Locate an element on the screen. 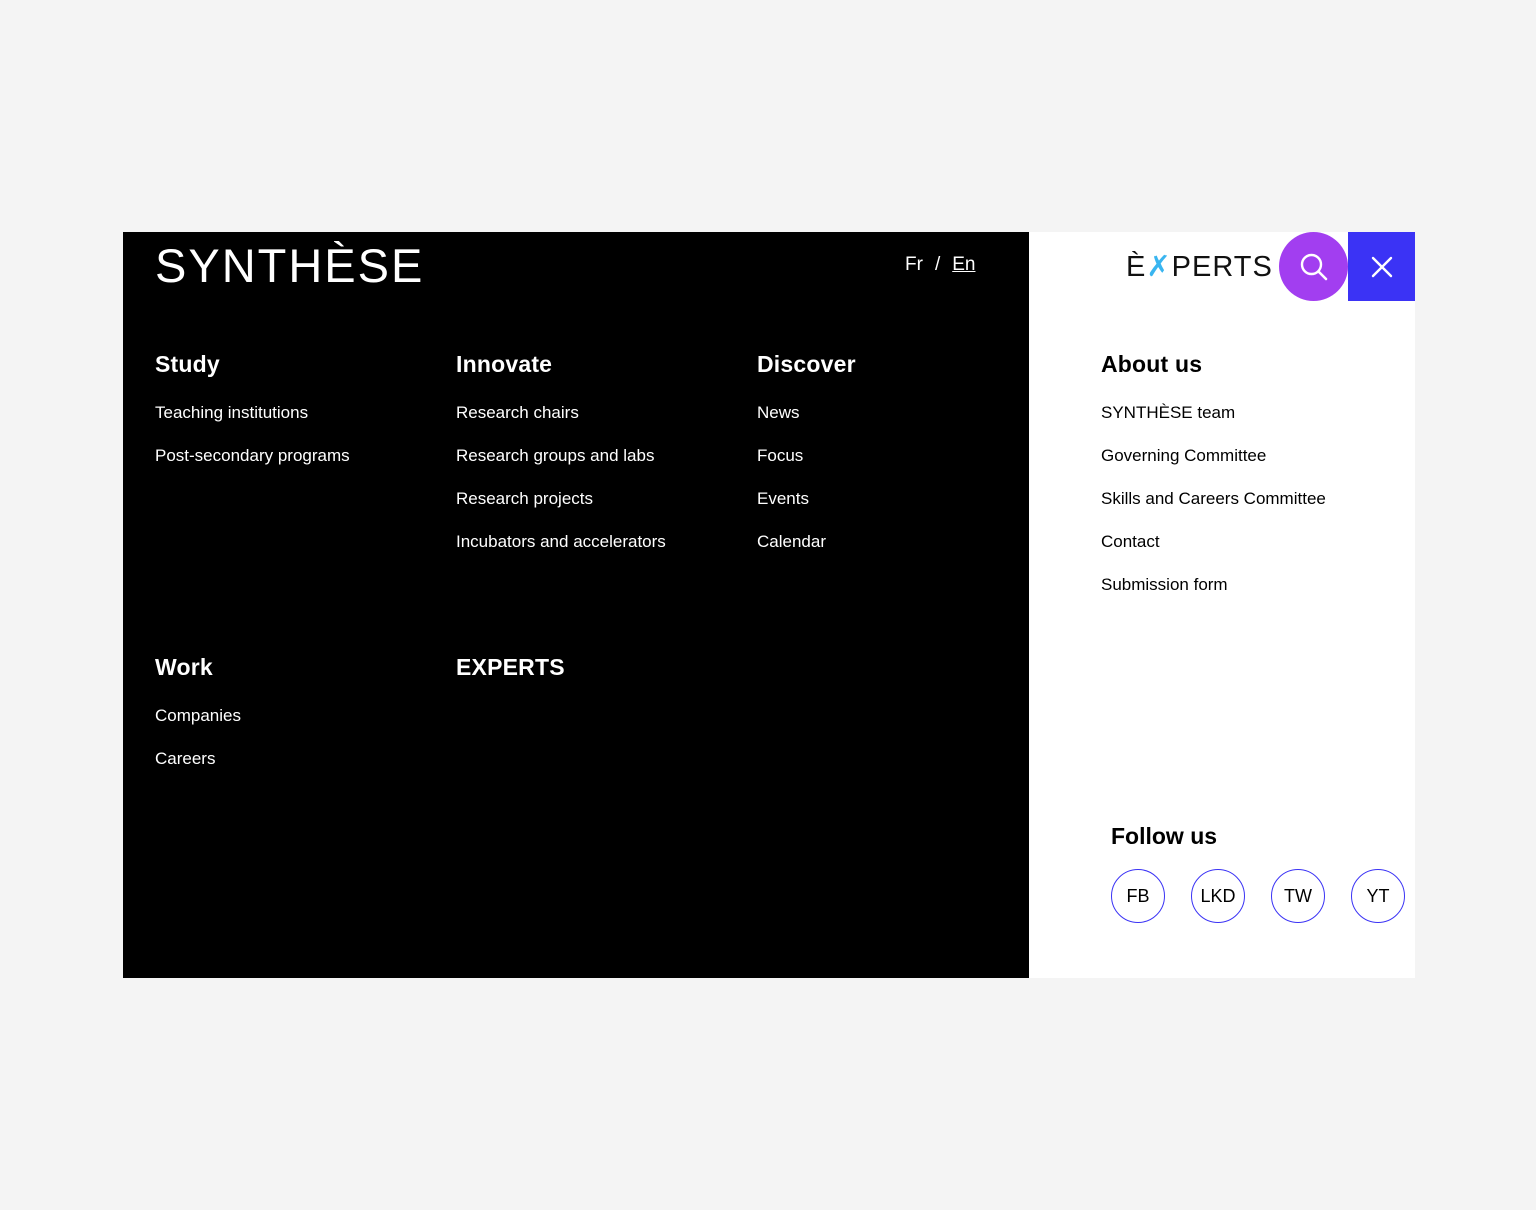 The image size is (1536, 1210). lang-en: En is located at coordinates (963, 265).